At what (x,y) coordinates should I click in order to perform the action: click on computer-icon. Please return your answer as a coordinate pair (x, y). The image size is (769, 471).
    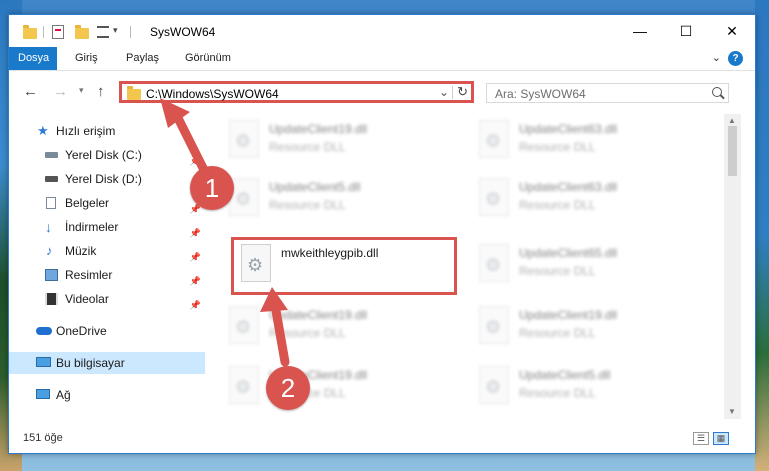
    Looking at the image, I should click on (43, 362).